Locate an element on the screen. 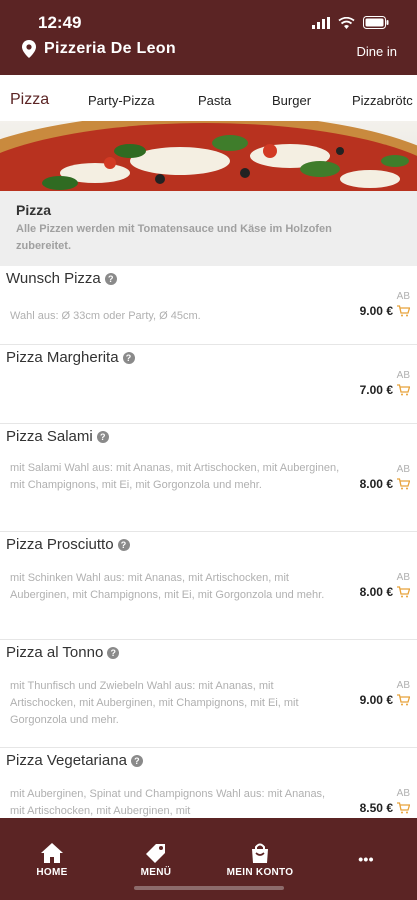  tab-pasta: Pasta is located at coordinates (214, 100).